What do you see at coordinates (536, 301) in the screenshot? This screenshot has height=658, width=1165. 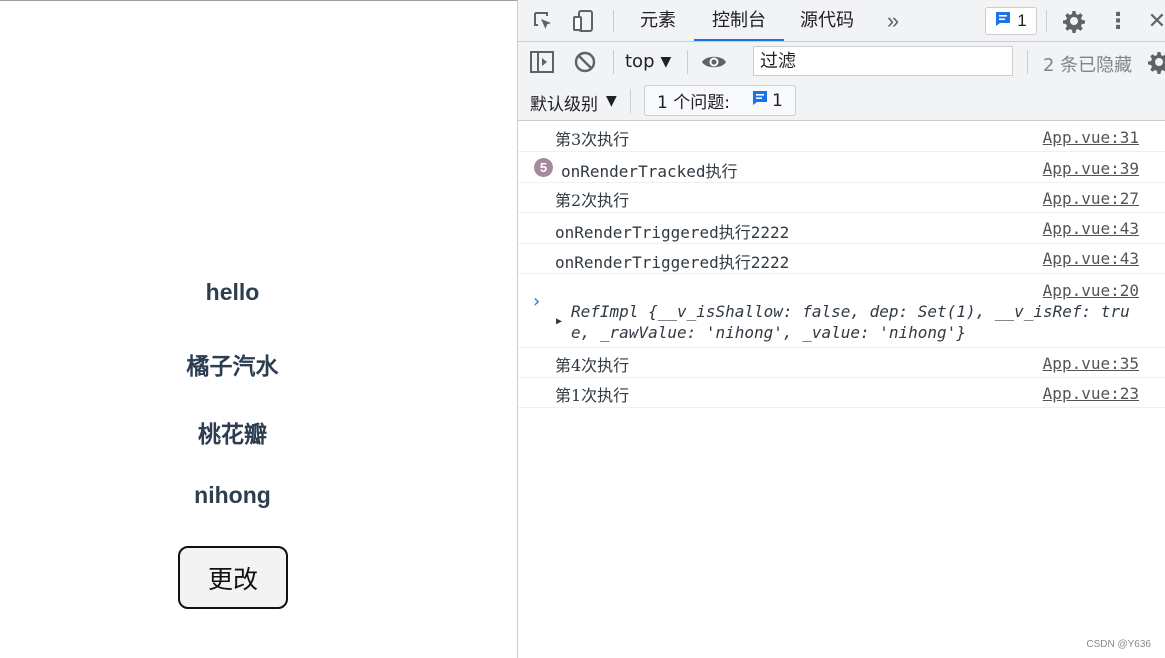 I see `console-prompt-icon: ›` at bounding box center [536, 301].